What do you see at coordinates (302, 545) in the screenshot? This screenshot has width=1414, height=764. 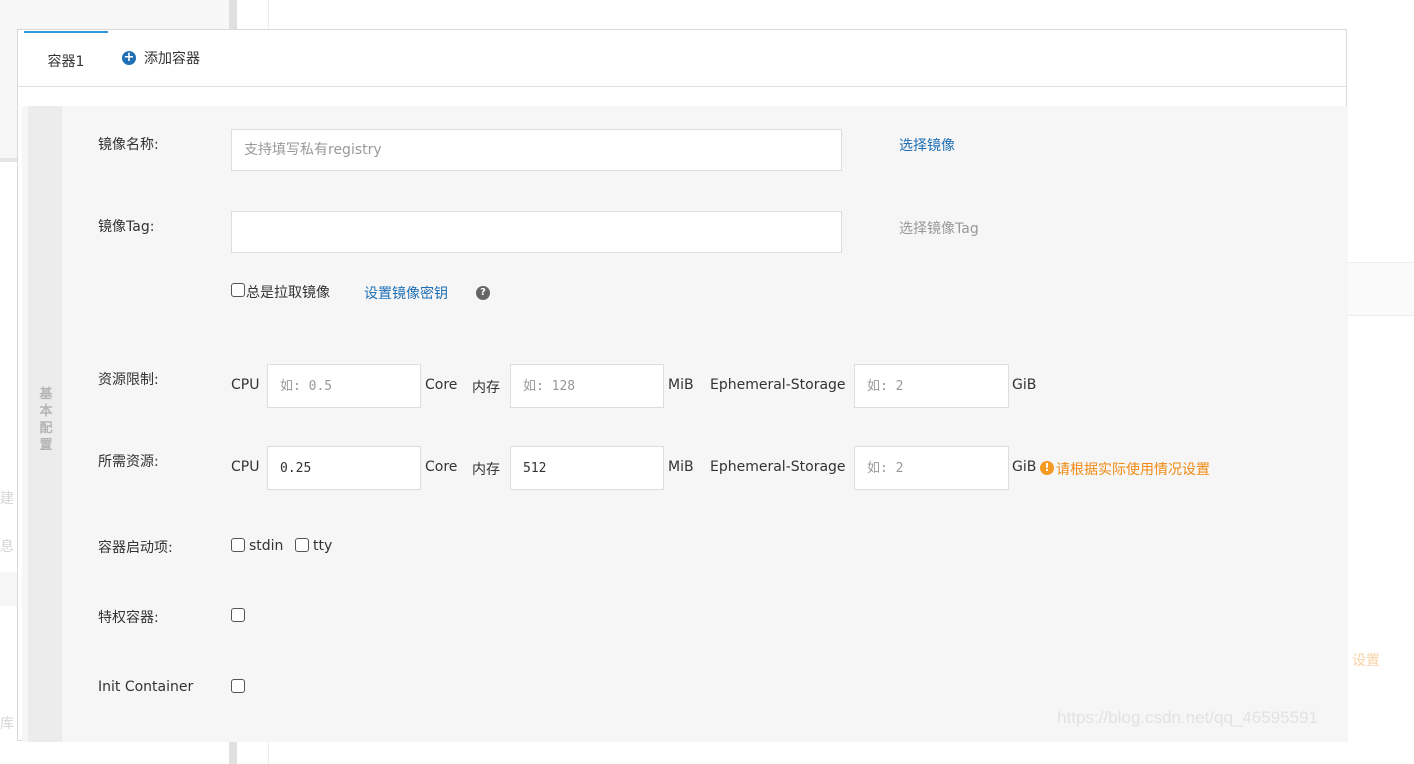 I see `tty-checkbox` at bounding box center [302, 545].